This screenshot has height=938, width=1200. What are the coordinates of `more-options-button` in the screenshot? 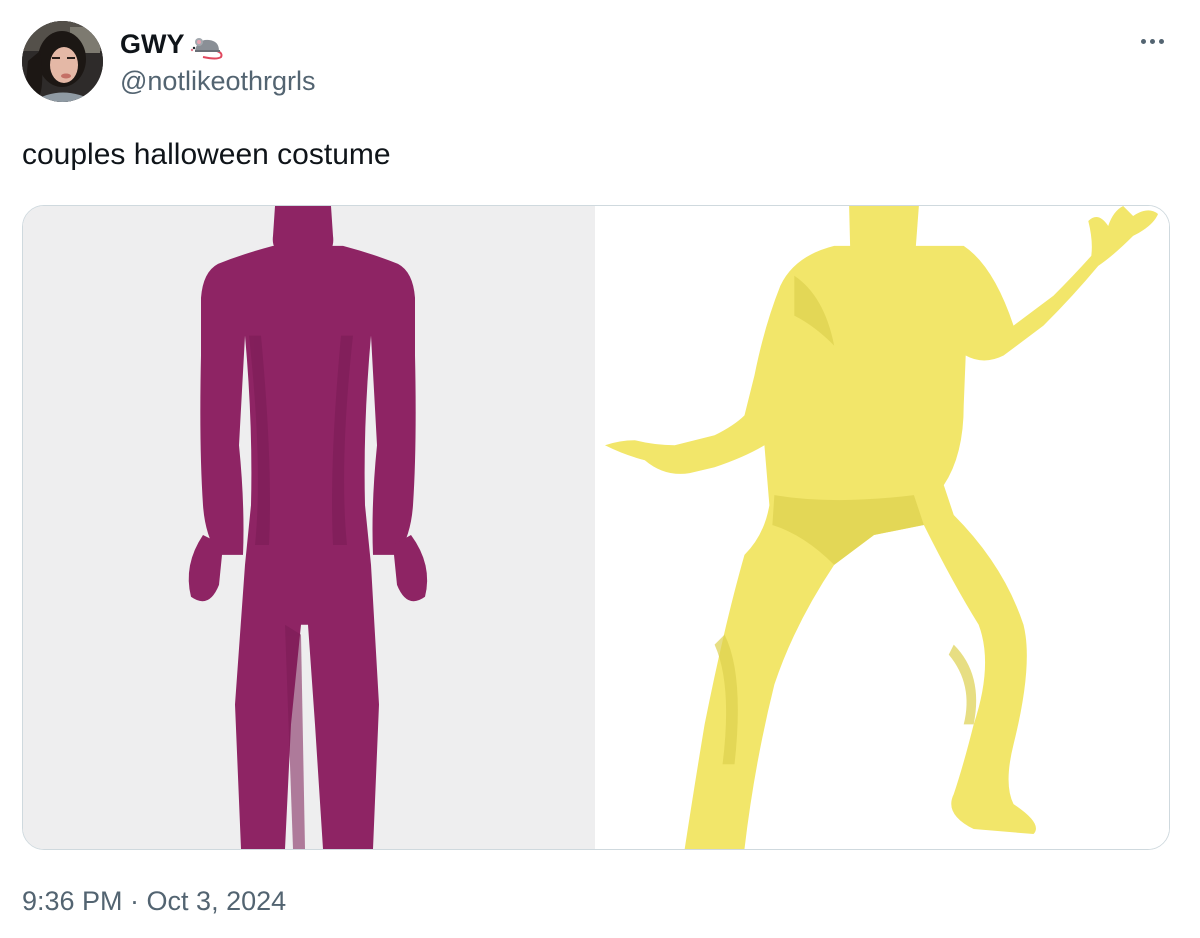 It's located at (1152, 41).